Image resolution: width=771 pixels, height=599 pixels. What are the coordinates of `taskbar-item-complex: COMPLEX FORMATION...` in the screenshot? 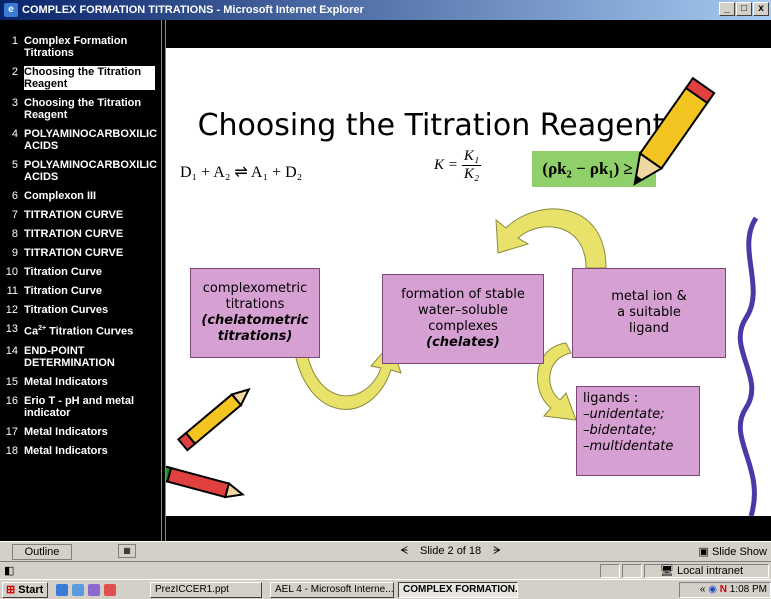 It's located at (458, 590).